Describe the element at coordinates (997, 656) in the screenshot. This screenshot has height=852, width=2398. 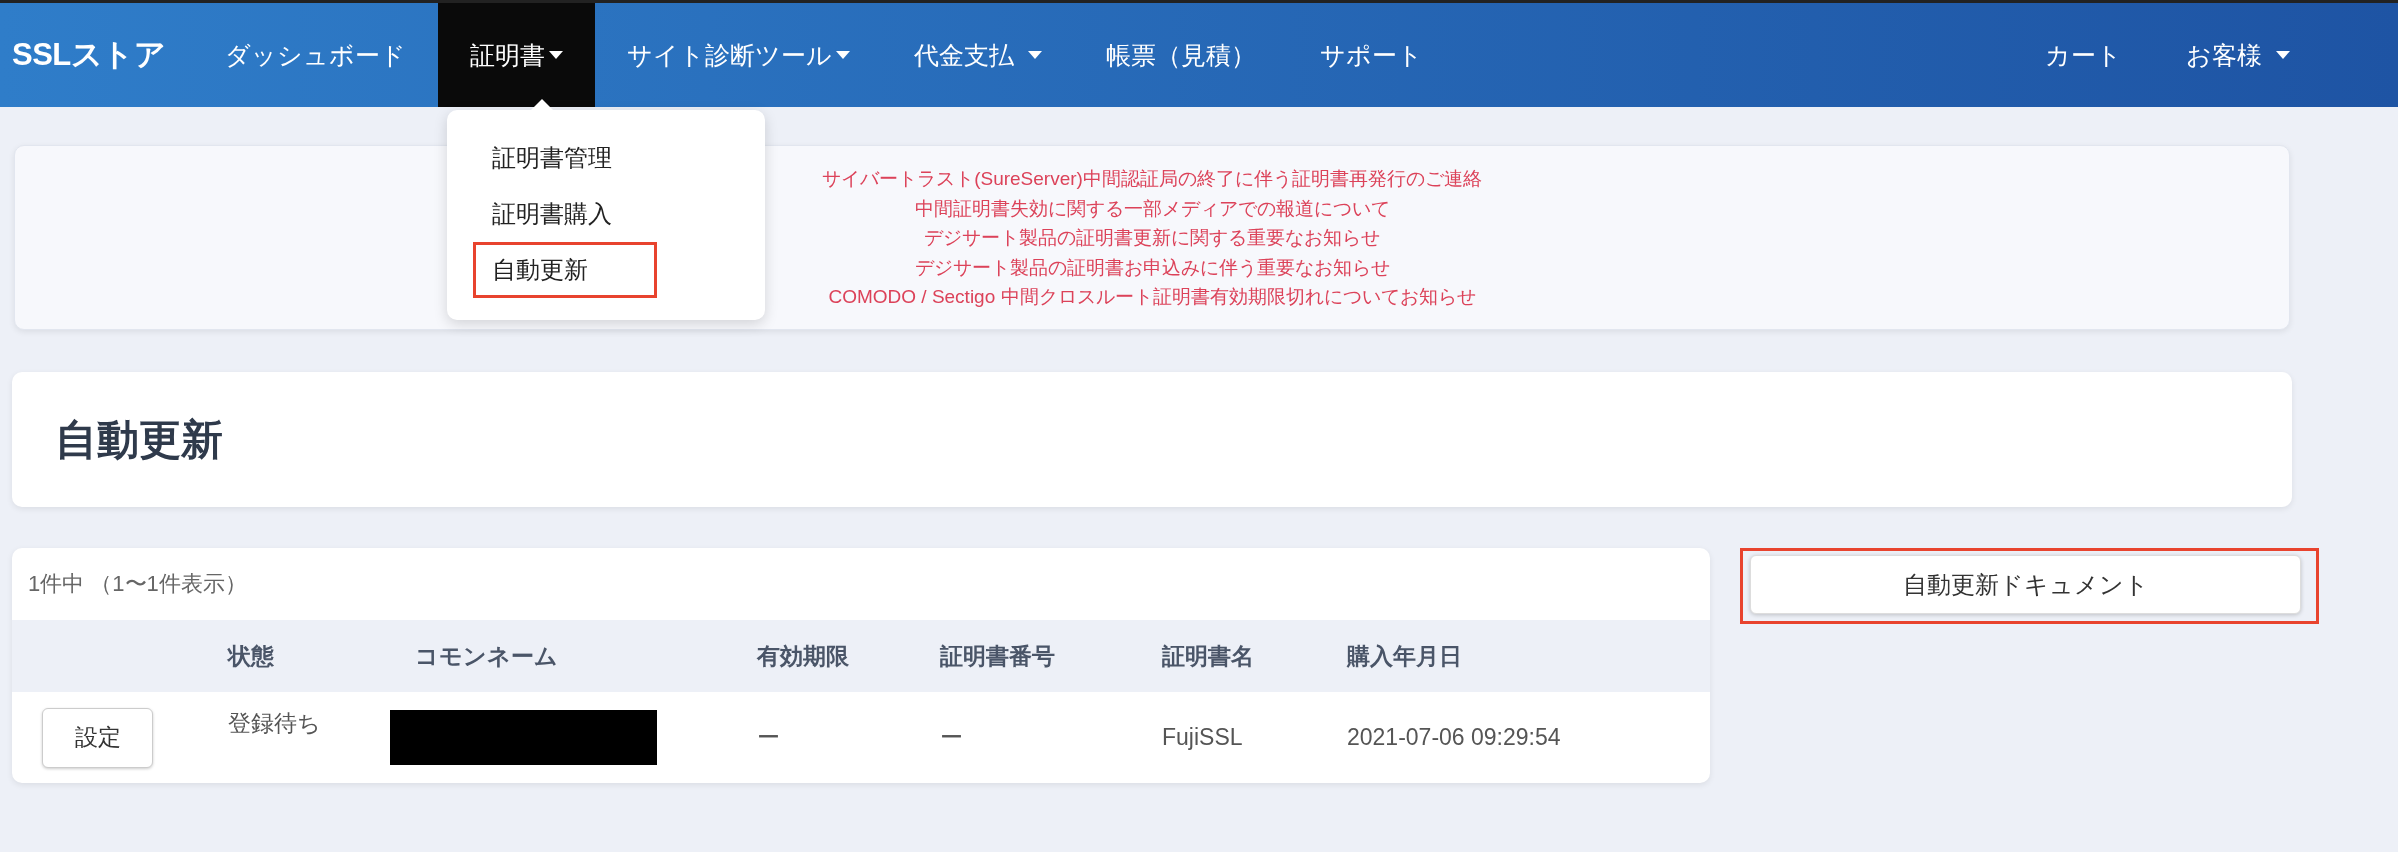
I see `column-header: 証明書番号` at that location.